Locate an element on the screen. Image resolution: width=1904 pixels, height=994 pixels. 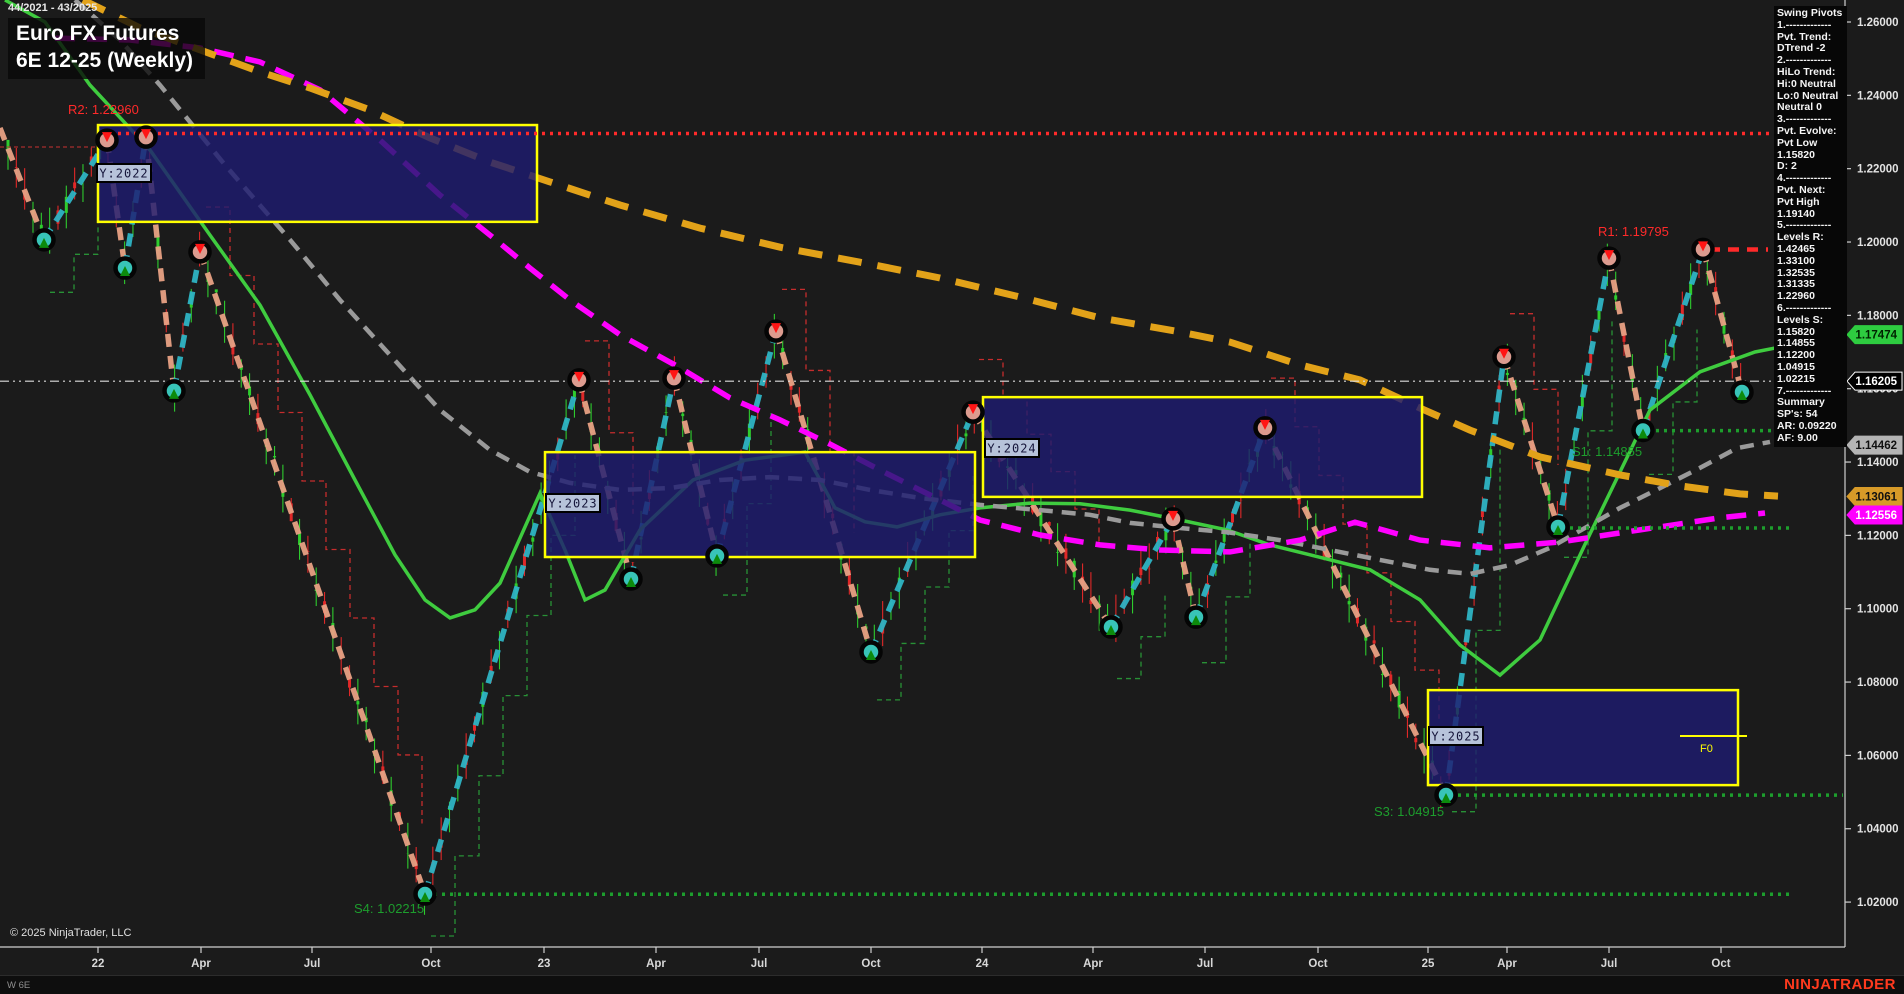
series-tag: W 6E is located at coordinates (19, 985).